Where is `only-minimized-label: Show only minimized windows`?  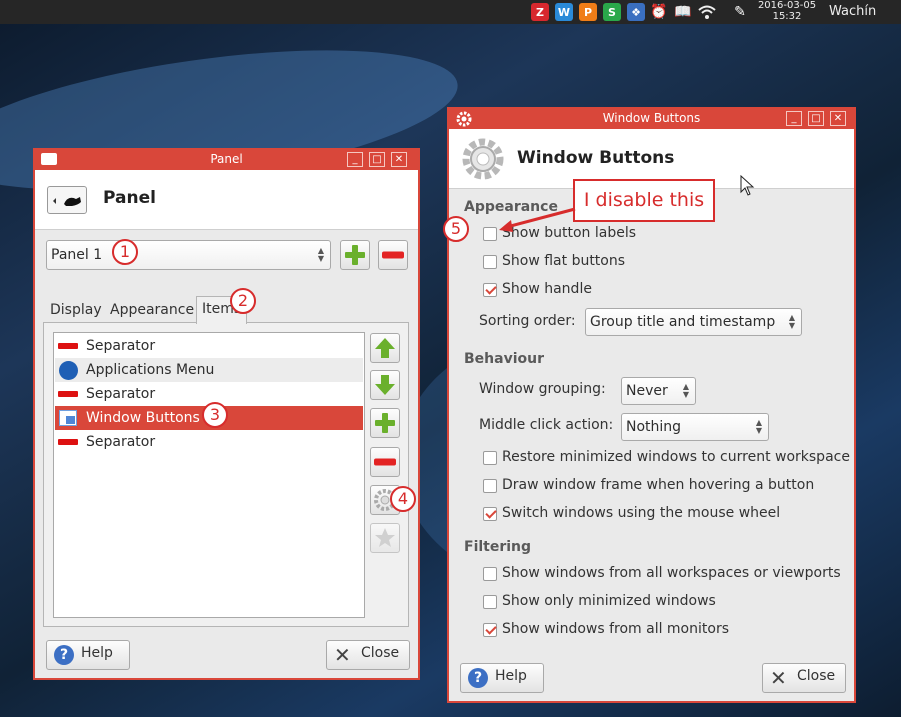
only-minimized-label: Show only minimized windows is located at coordinates (609, 601).